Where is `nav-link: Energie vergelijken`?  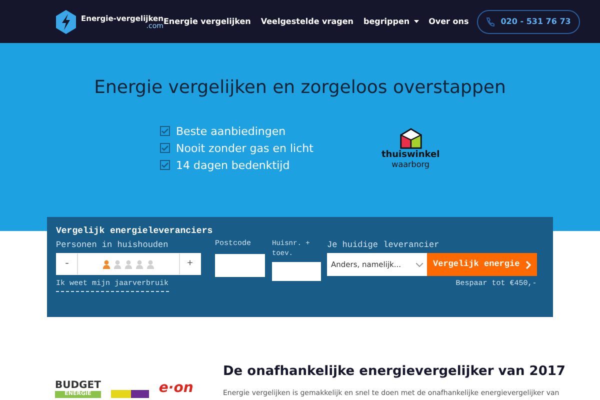 nav-link: Energie vergelijken is located at coordinates (207, 22).